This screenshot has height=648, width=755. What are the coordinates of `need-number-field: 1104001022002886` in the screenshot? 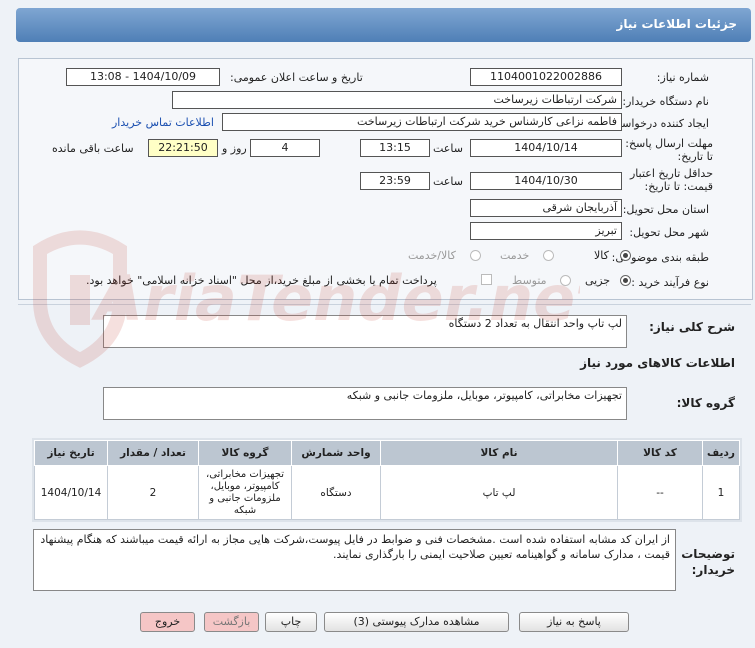 It's located at (546, 77).